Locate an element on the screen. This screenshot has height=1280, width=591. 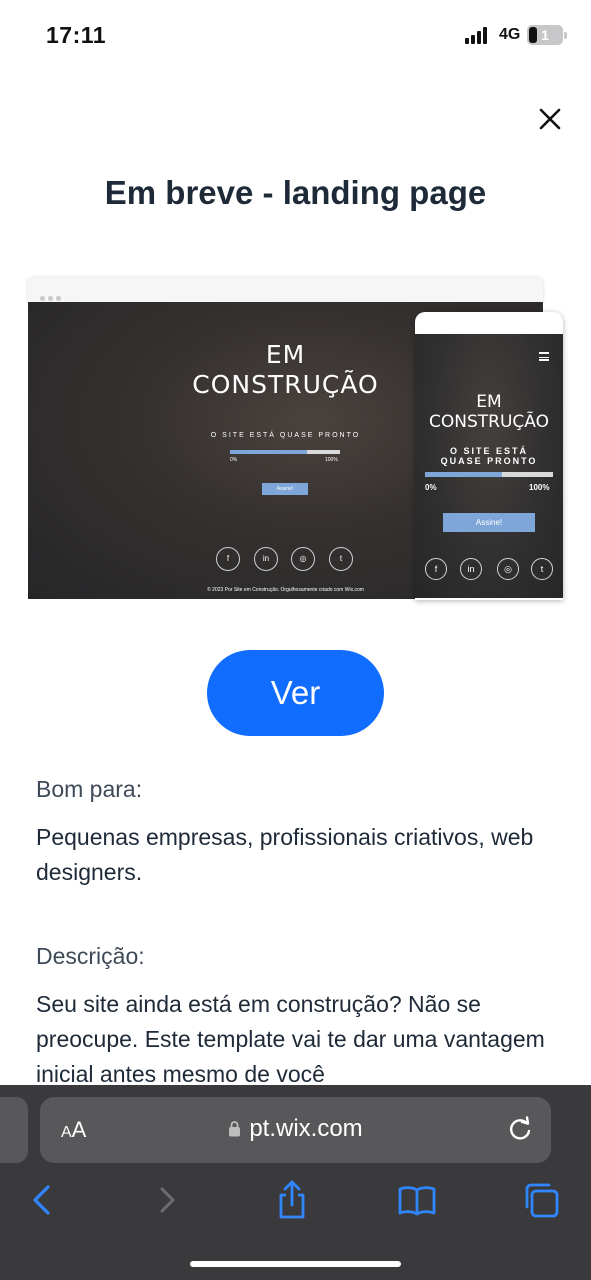
forward-button is located at coordinates (168, 1200).